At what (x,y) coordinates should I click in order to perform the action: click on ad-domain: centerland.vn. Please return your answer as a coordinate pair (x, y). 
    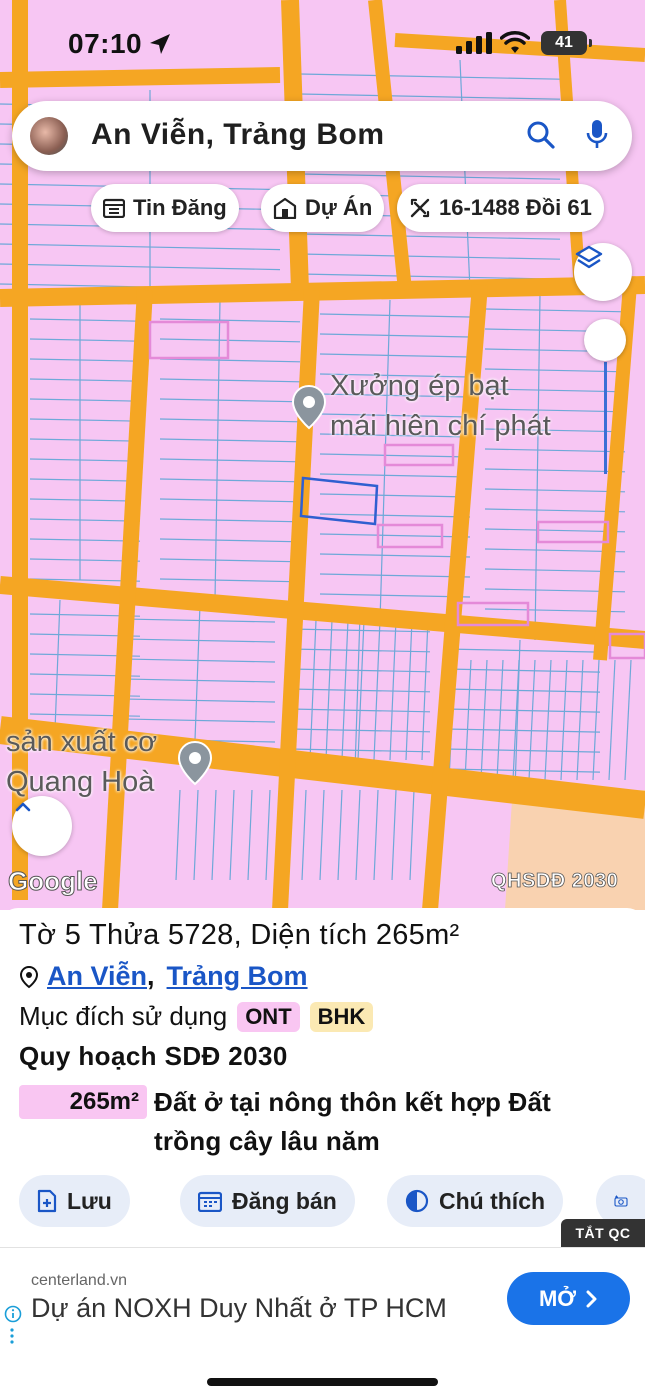
    Looking at the image, I should click on (79, 1280).